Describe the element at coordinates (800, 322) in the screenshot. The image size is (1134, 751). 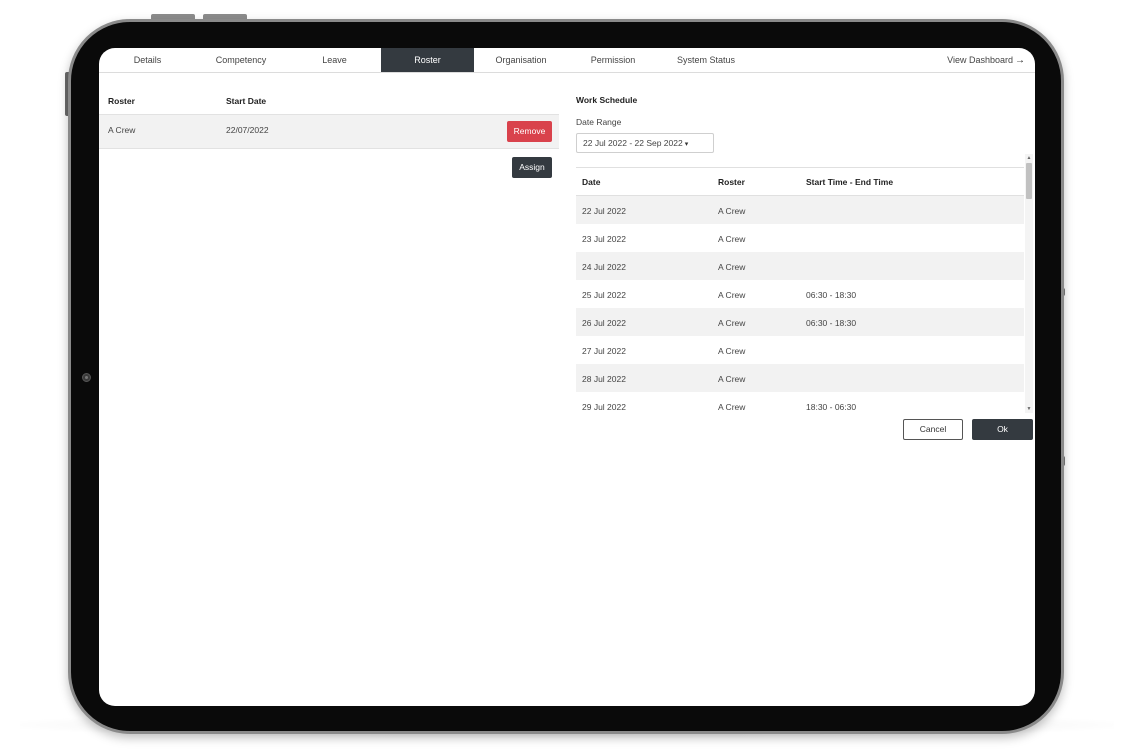
I see `table-row: 26 Jul 2022 A Crew 06:30 - 18:30` at that location.